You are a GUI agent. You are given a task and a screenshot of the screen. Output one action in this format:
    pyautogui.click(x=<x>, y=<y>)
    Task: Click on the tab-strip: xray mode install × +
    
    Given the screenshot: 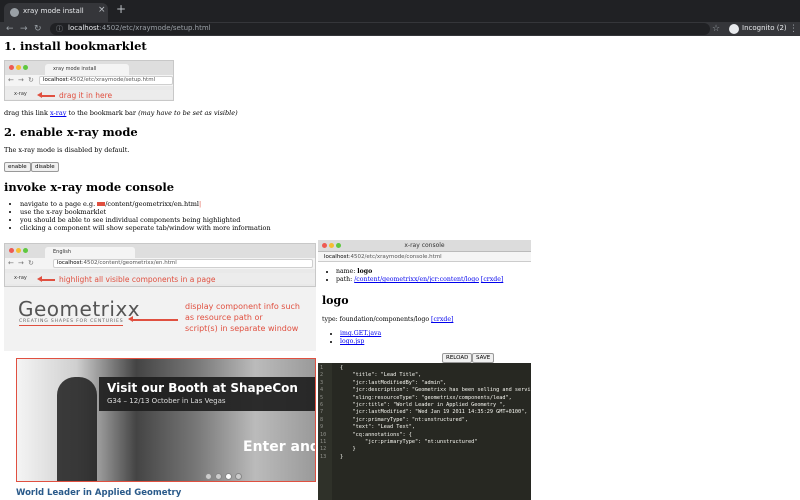 What is the action you would take?
    pyautogui.click(x=400, y=11)
    